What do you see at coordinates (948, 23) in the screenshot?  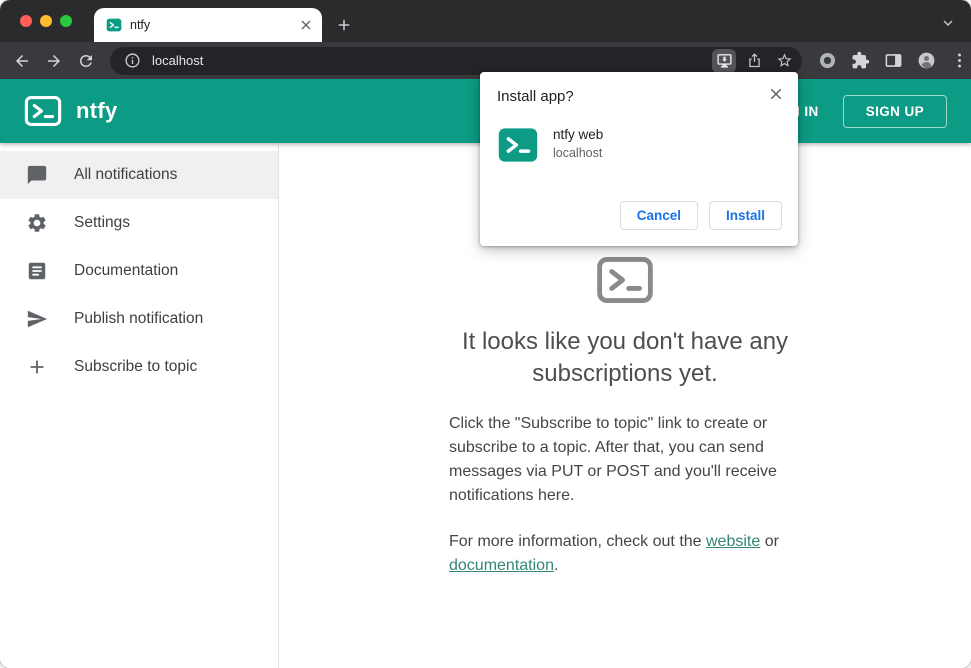 I see `tab-search-chevron-icon` at bounding box center [948, 23].